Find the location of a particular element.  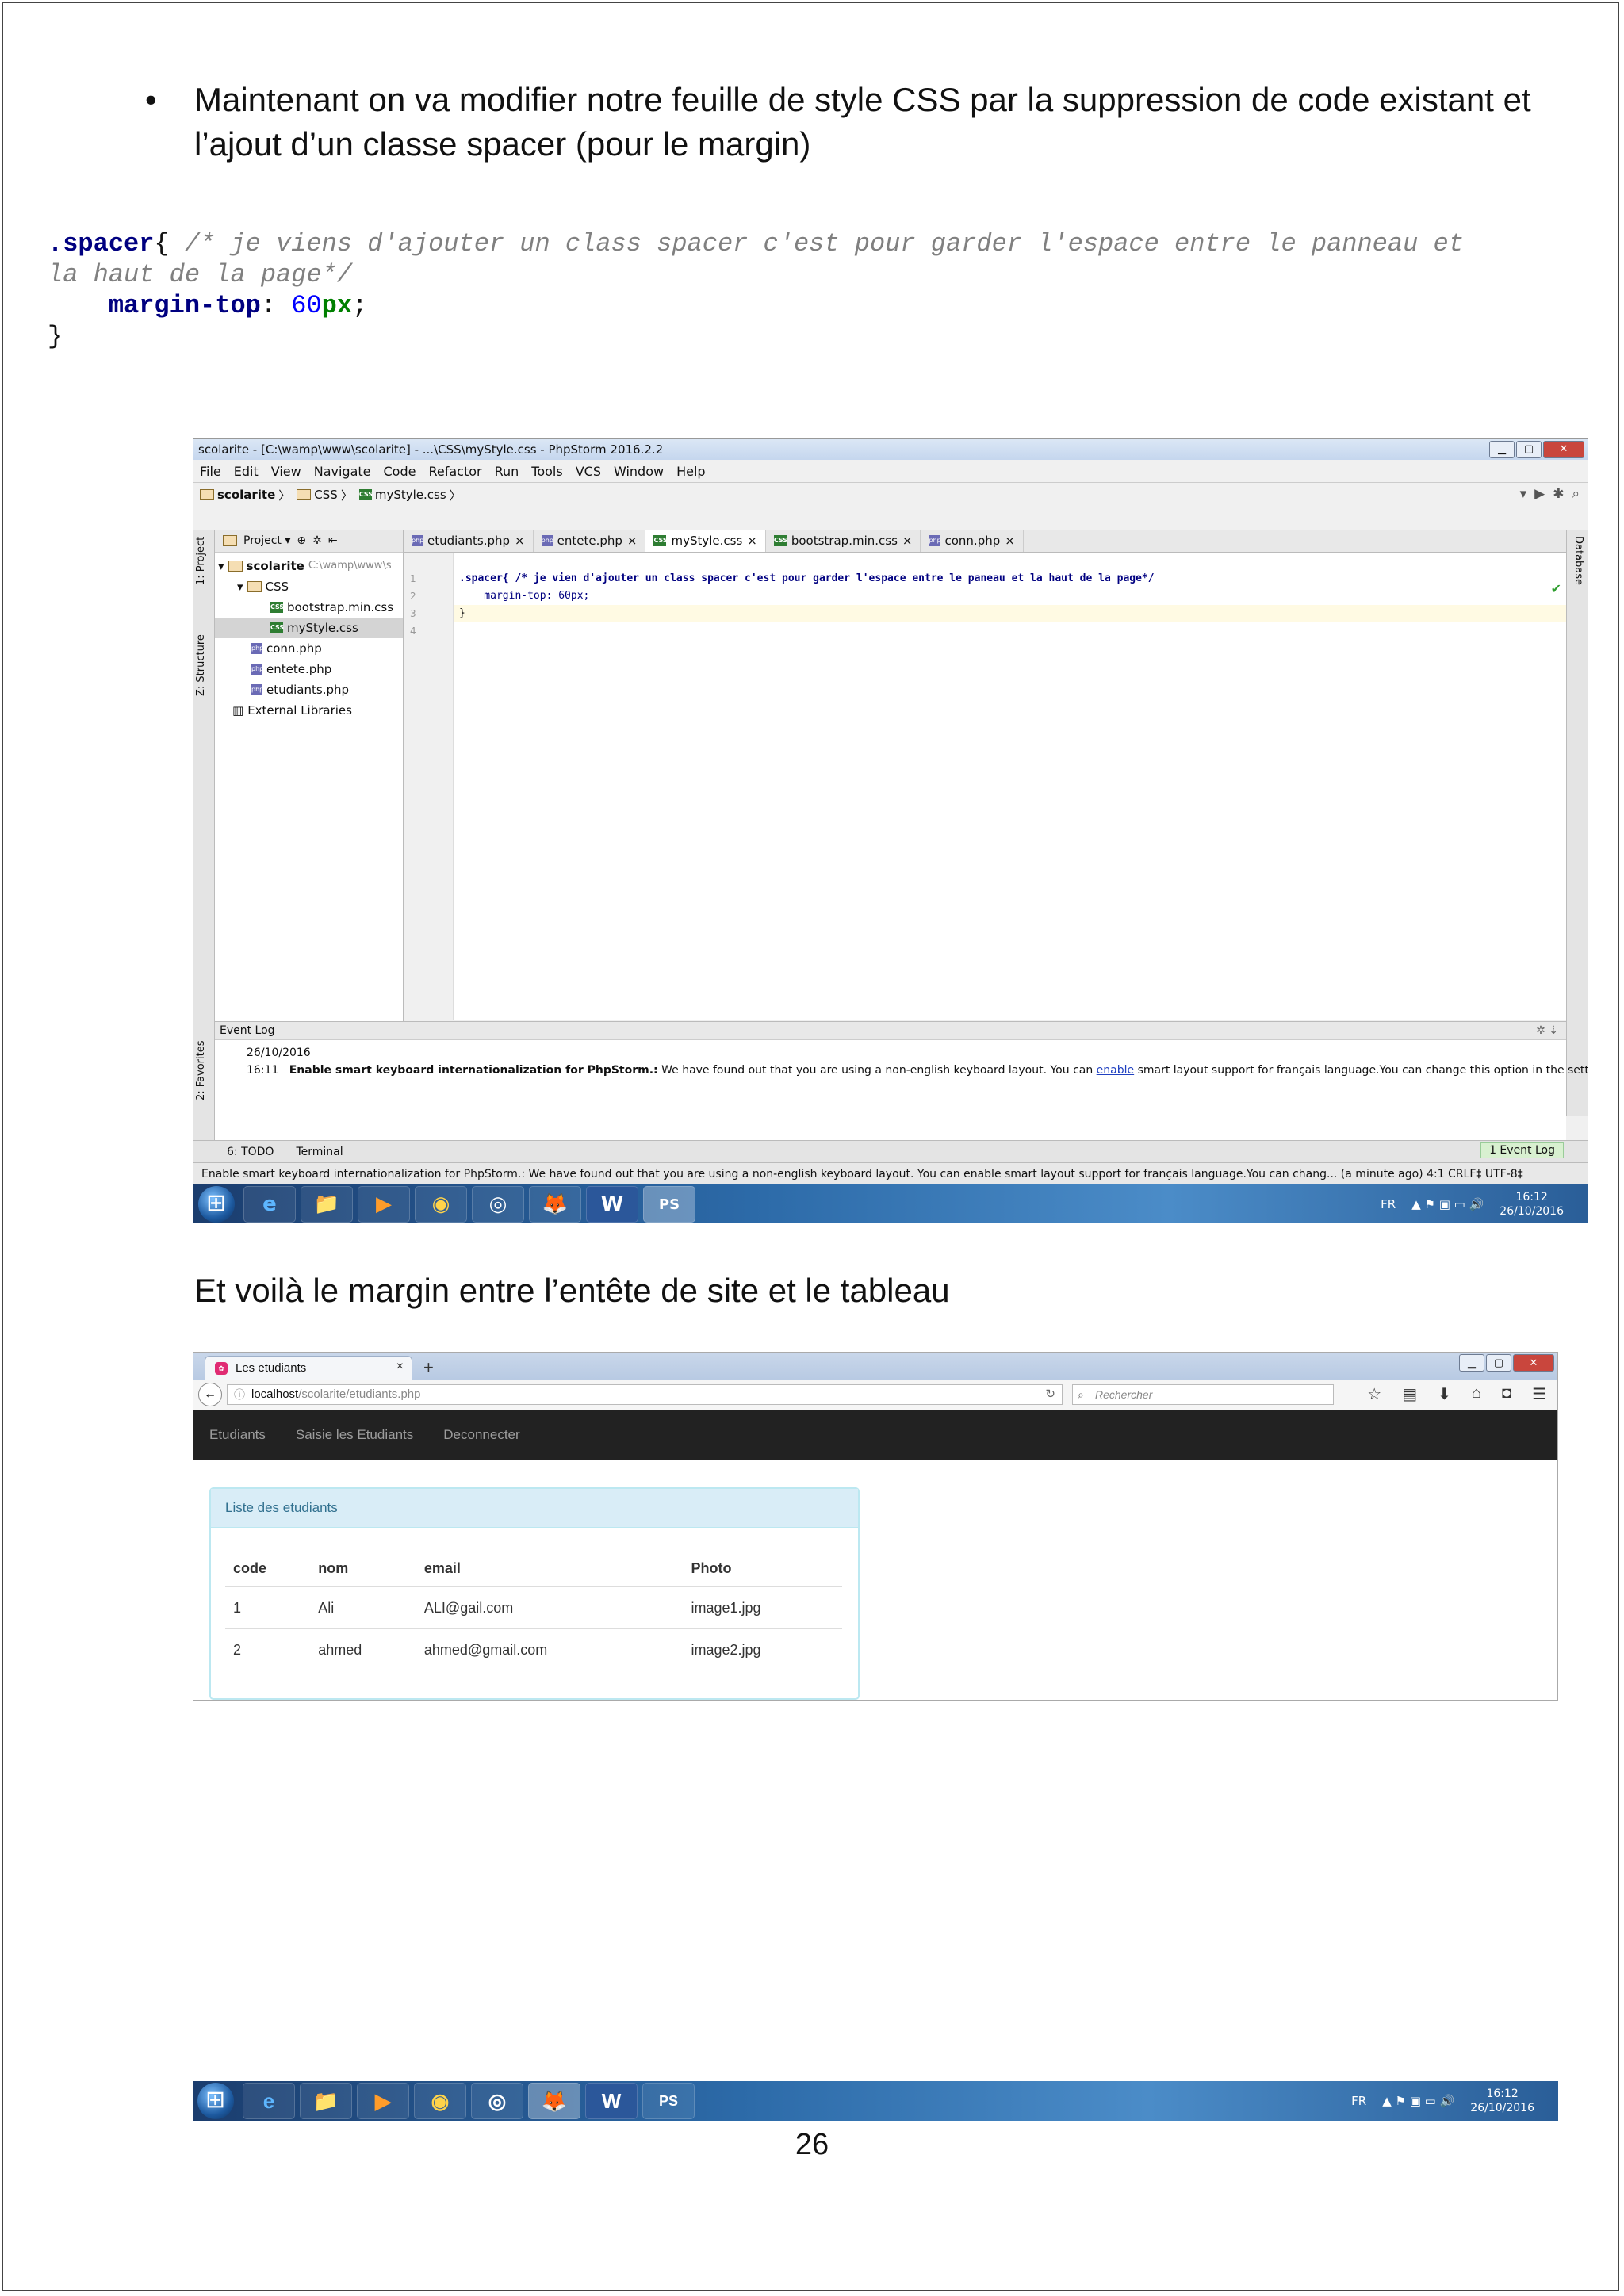

collapse-icon: ⇤ is located at coordinates (333, 541).